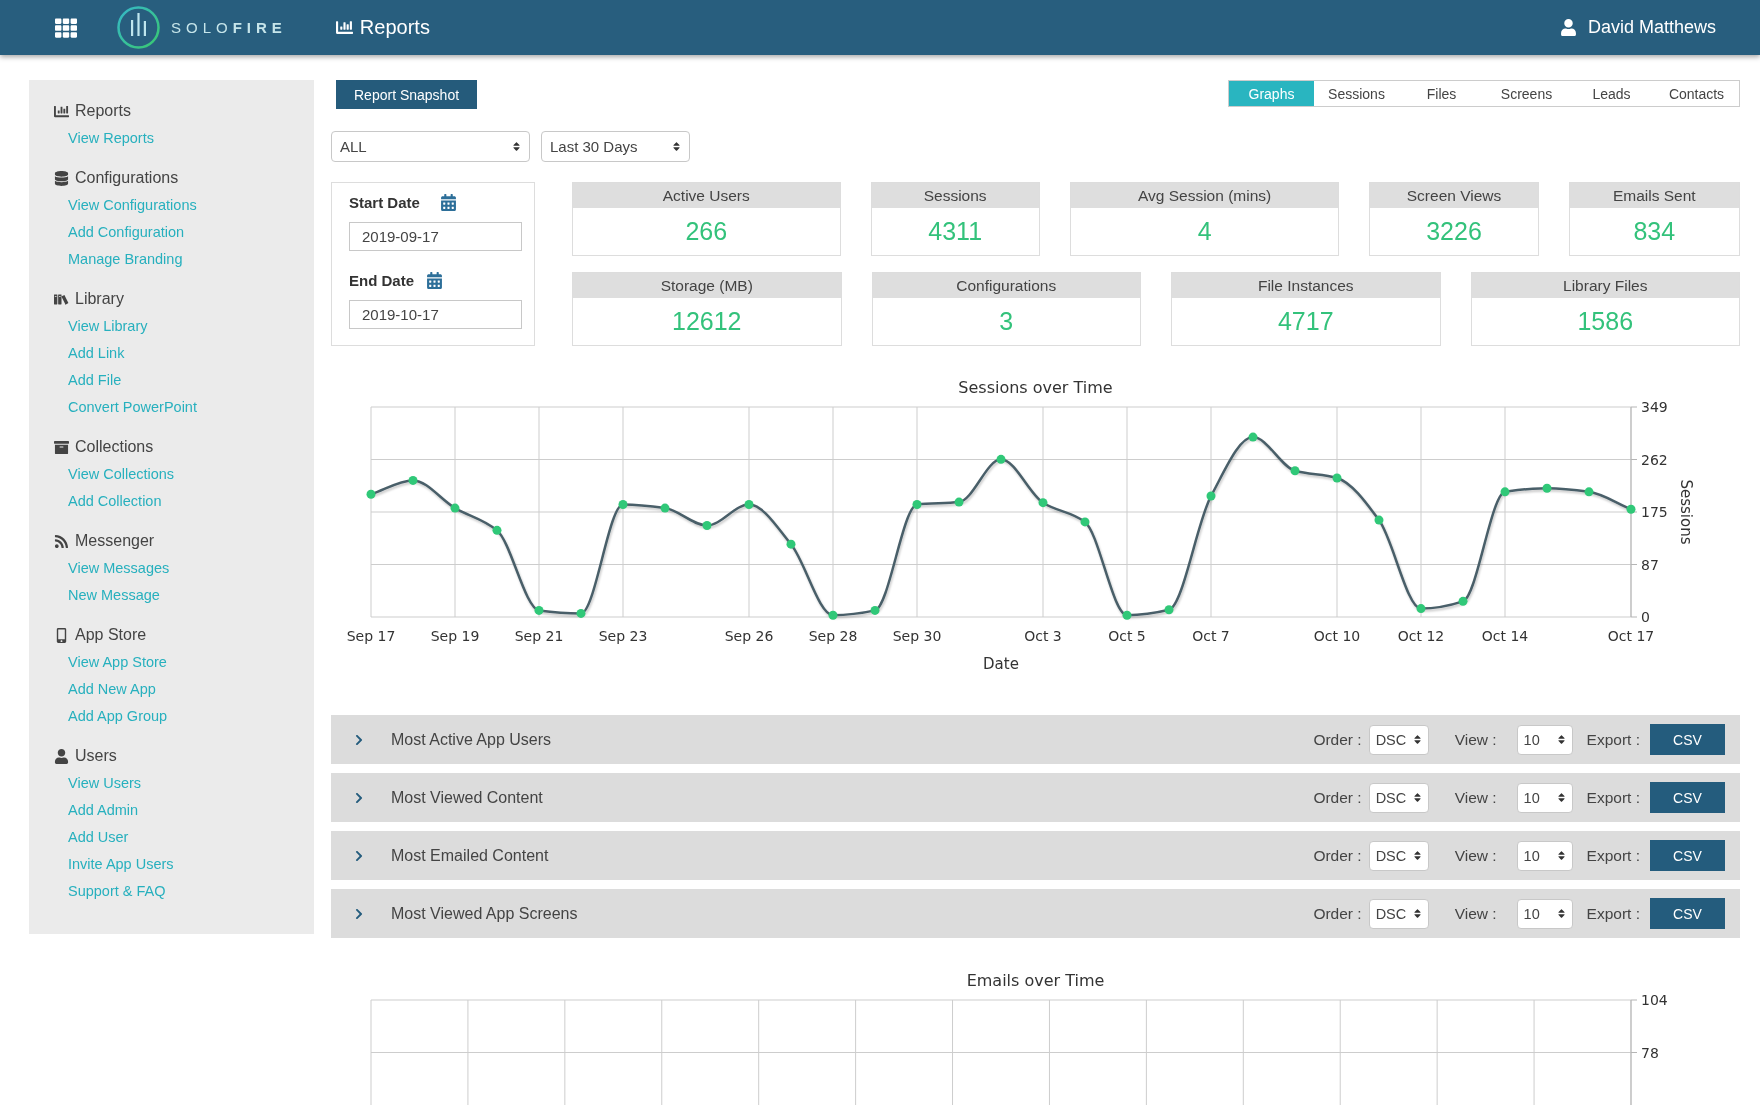 This screenshot has height=1107, width=1760. Describe the element at coordinates (344, 27) in the screenshot. I see `bar-chart-icon` at that location.